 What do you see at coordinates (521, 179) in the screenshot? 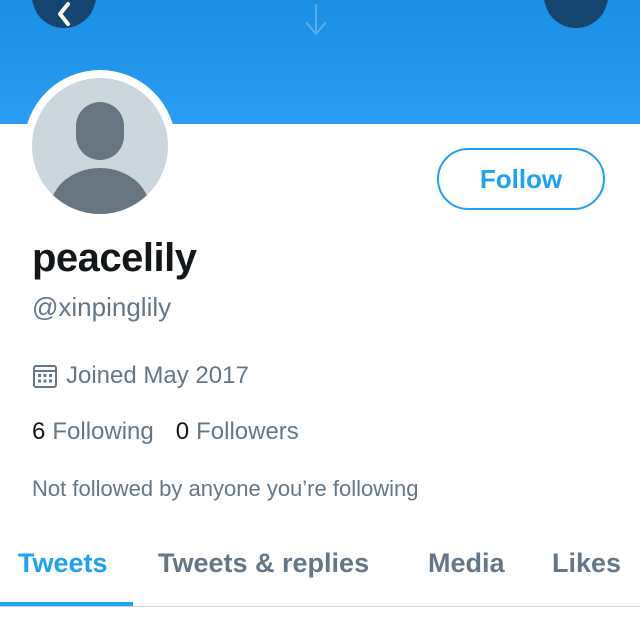
I see `follow-button: Follow` at bounding box center [521, 179].